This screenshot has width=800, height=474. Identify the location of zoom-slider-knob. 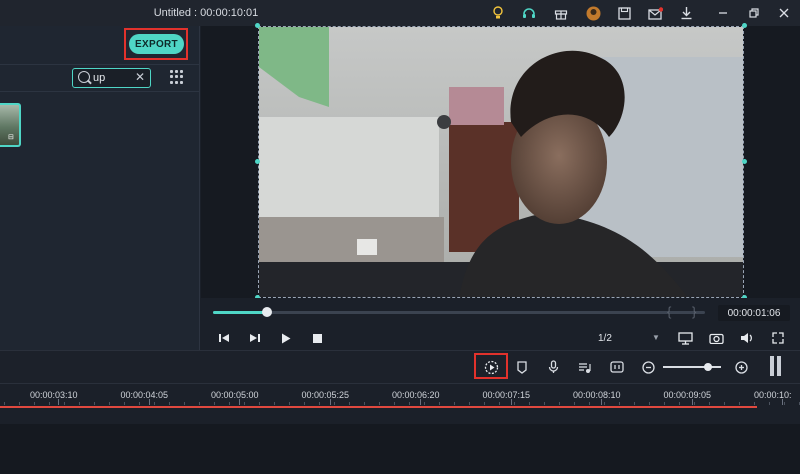
(708, 367).